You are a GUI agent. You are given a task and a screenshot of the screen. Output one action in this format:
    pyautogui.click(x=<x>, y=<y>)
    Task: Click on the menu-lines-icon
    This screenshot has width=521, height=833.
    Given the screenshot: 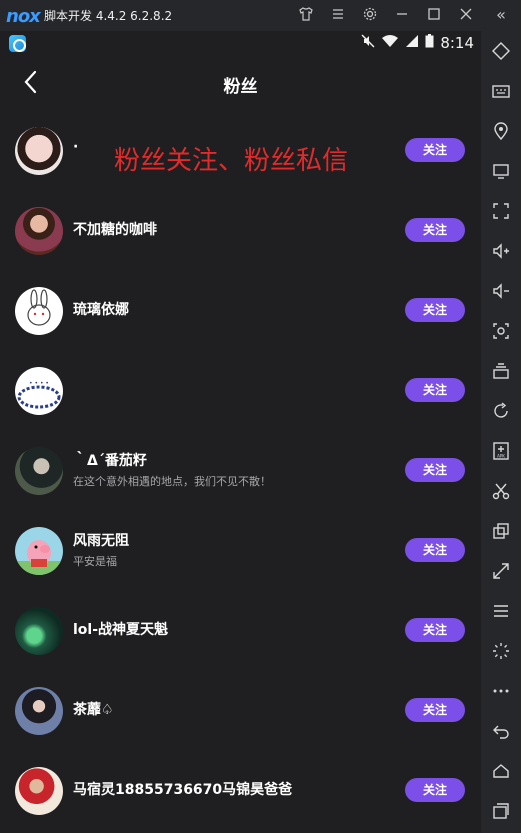 What is the action you would take?
    pyautogui.click(x=501, y=611)
    